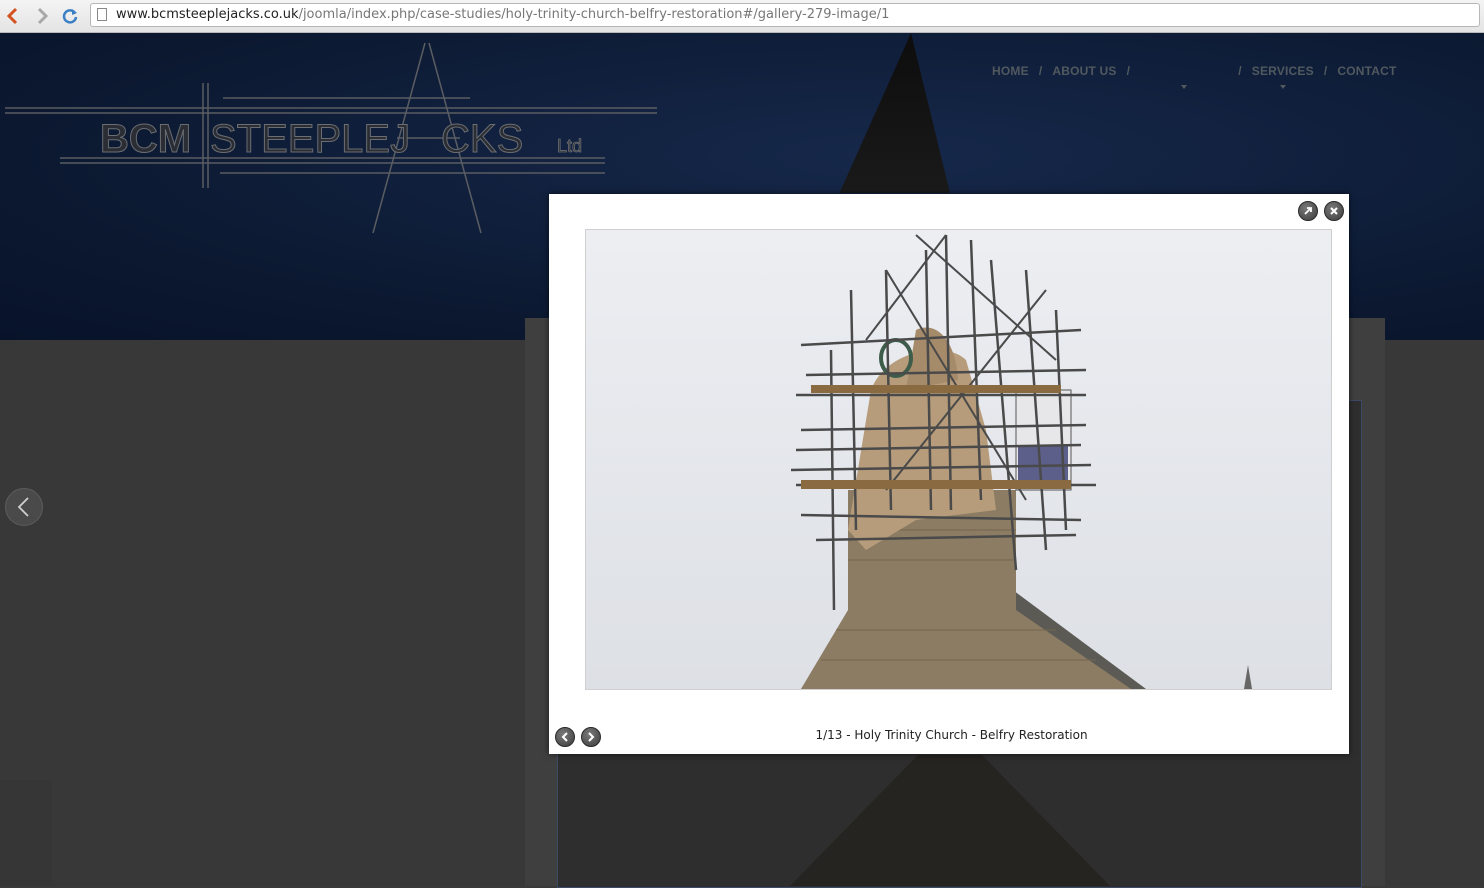  Describe the element at coordinates (569, 146) in the screenshot. I see `logo-text-ltd: Ltd` at that location.